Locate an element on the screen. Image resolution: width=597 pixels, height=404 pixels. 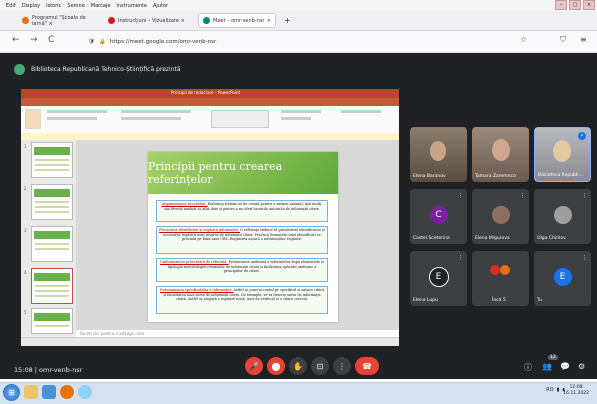
menu-display: Display is located at coordinates (31, 6).